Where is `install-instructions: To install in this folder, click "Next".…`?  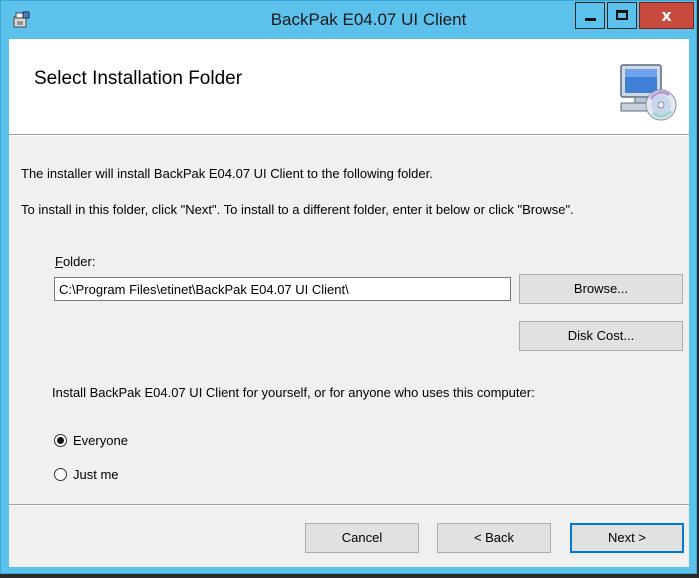
install-instructions: To install in this folder, click "Next".… is located at coordinates (297, 209).